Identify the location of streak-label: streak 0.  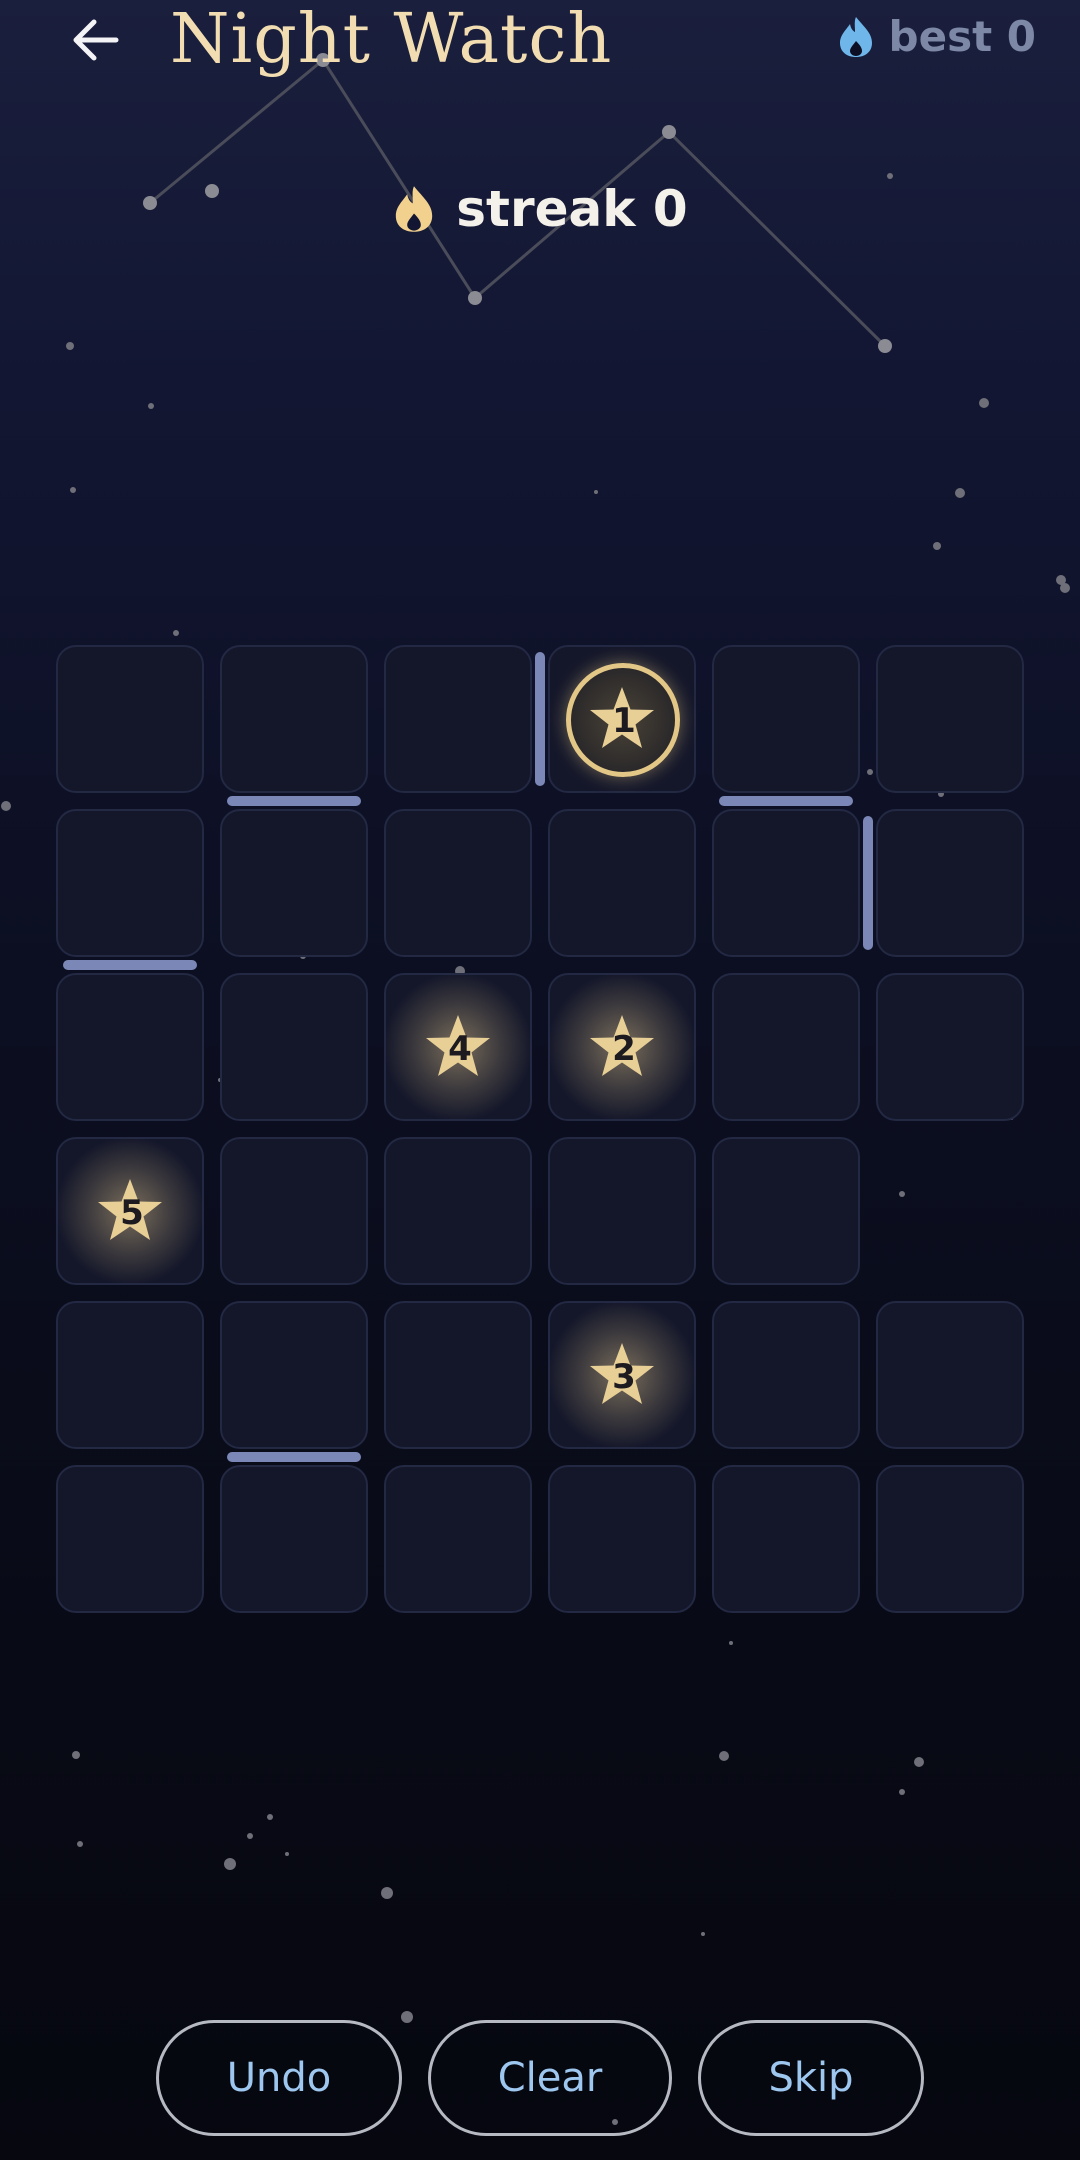
(572, 209).